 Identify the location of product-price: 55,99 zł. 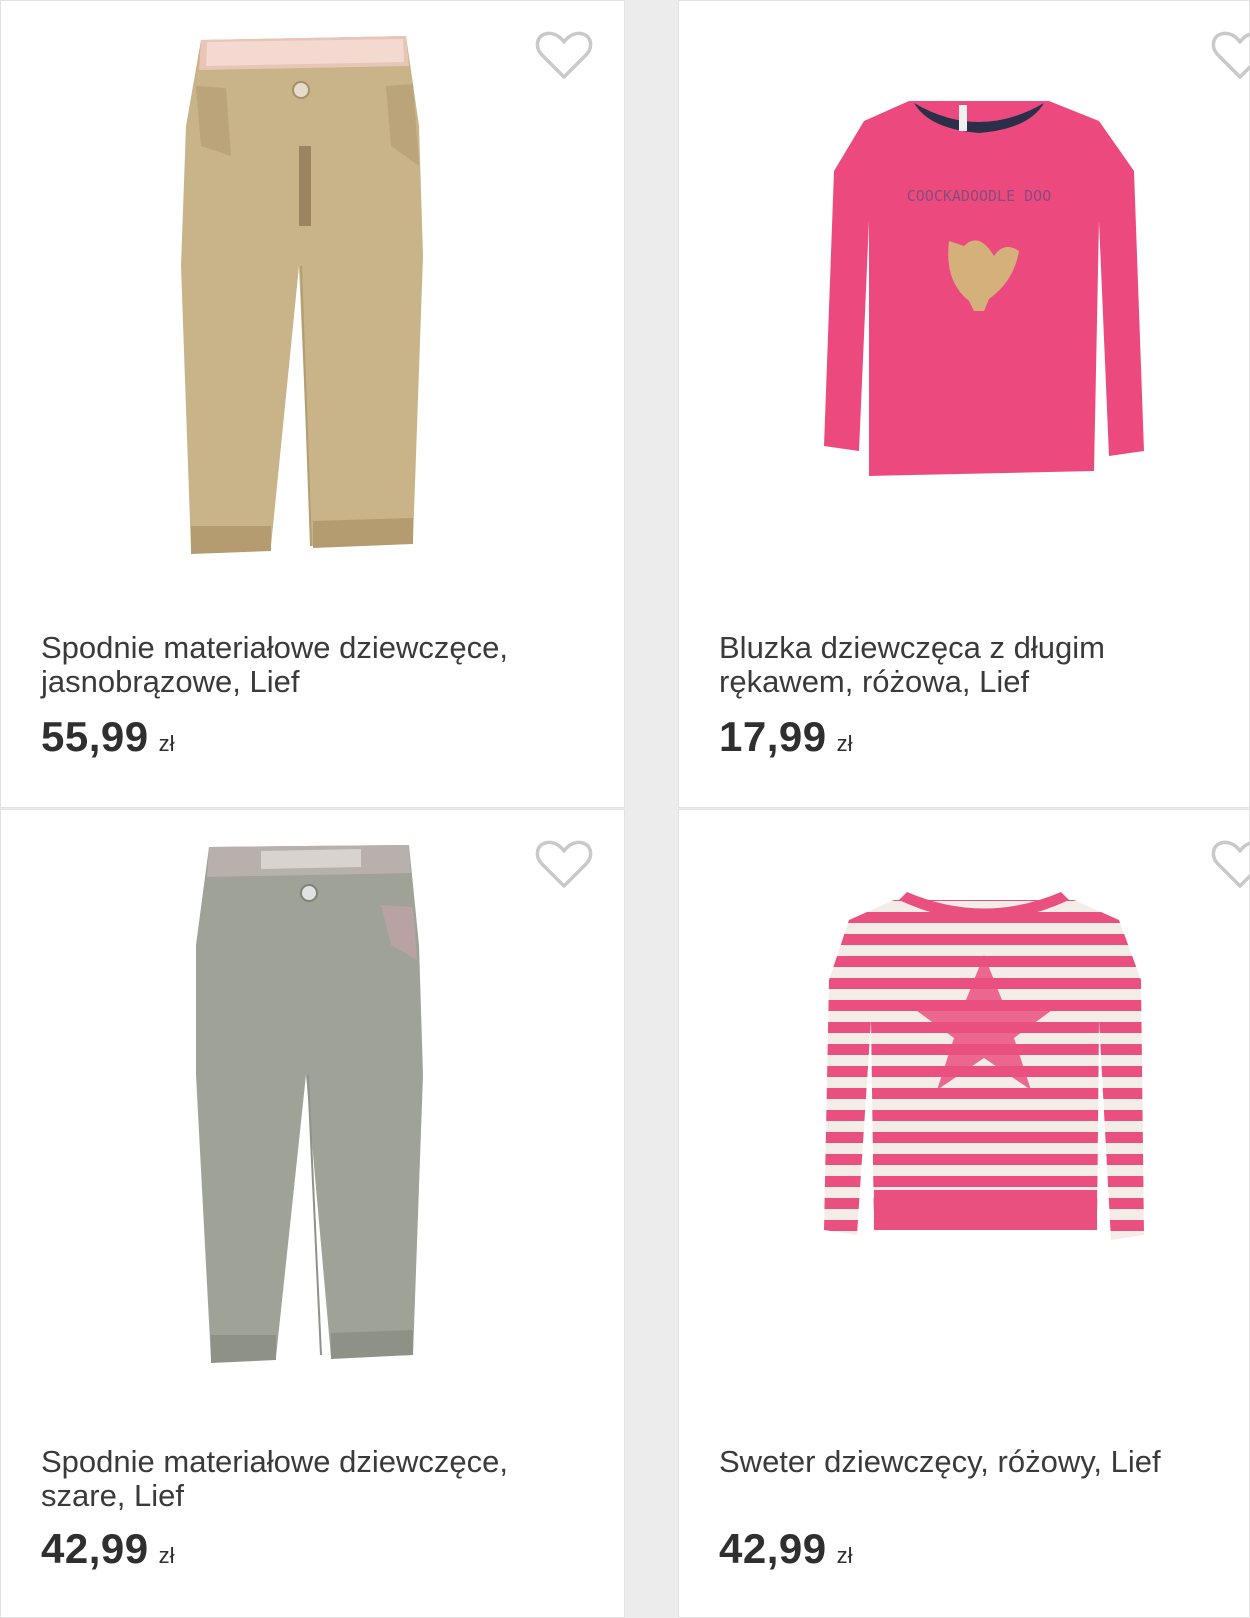
(108, 737).